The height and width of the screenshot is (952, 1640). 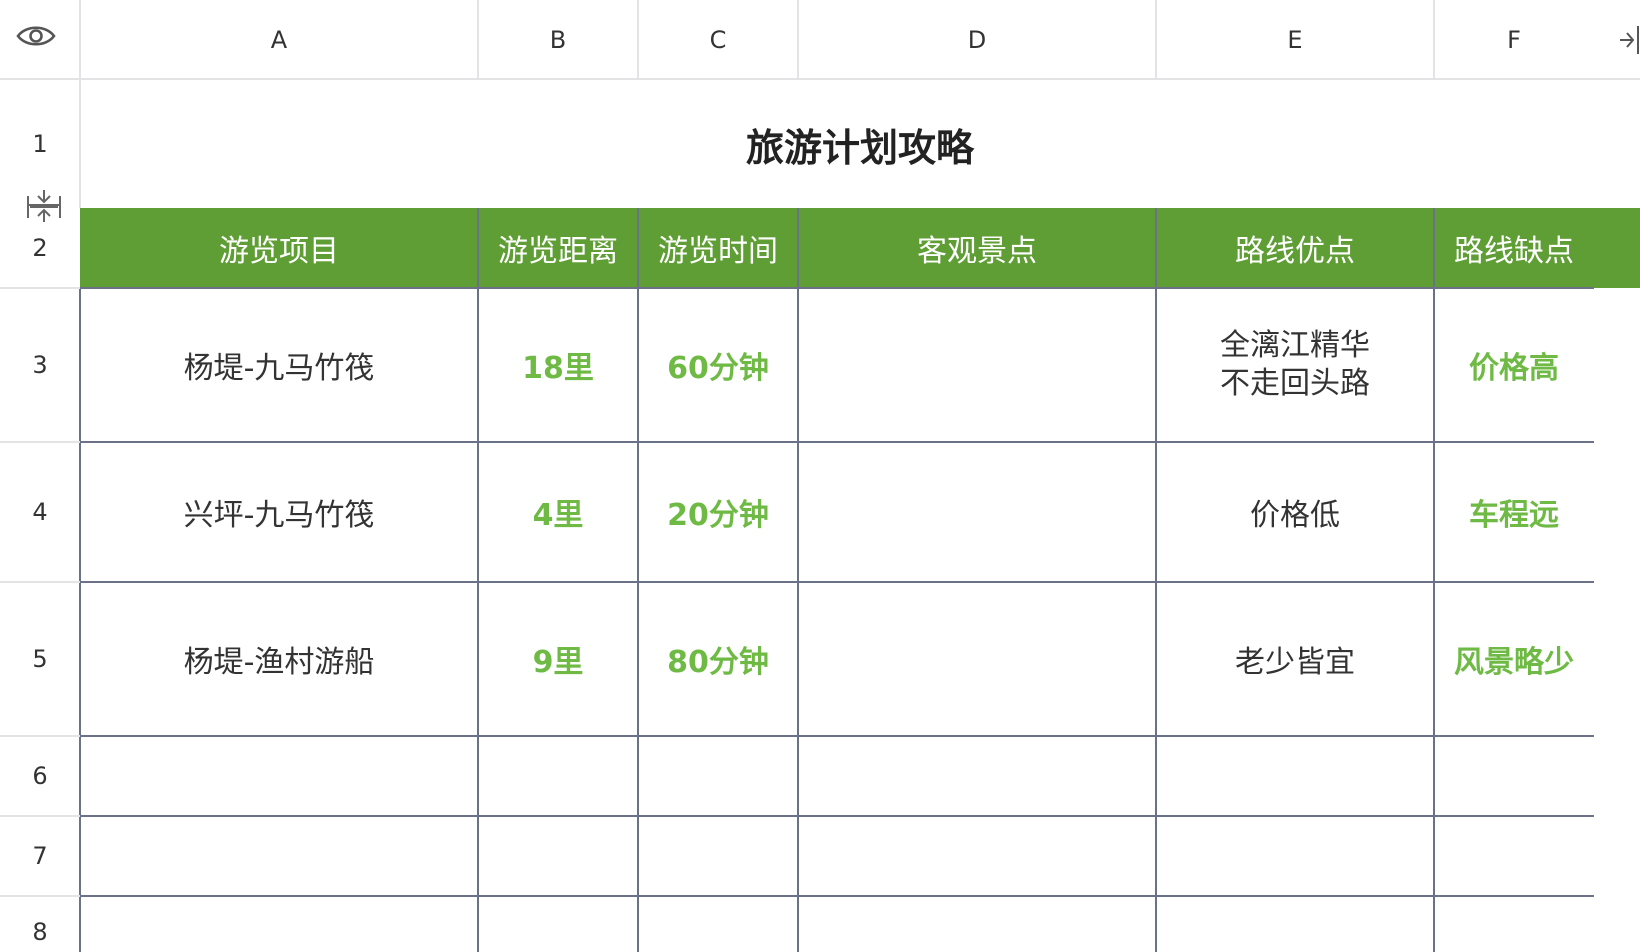 What do you see at coordinates (279, 365) in the screenshot?
I see `cell-a3: 杨堤-九马竹筏` at bounding box center [279, 365].